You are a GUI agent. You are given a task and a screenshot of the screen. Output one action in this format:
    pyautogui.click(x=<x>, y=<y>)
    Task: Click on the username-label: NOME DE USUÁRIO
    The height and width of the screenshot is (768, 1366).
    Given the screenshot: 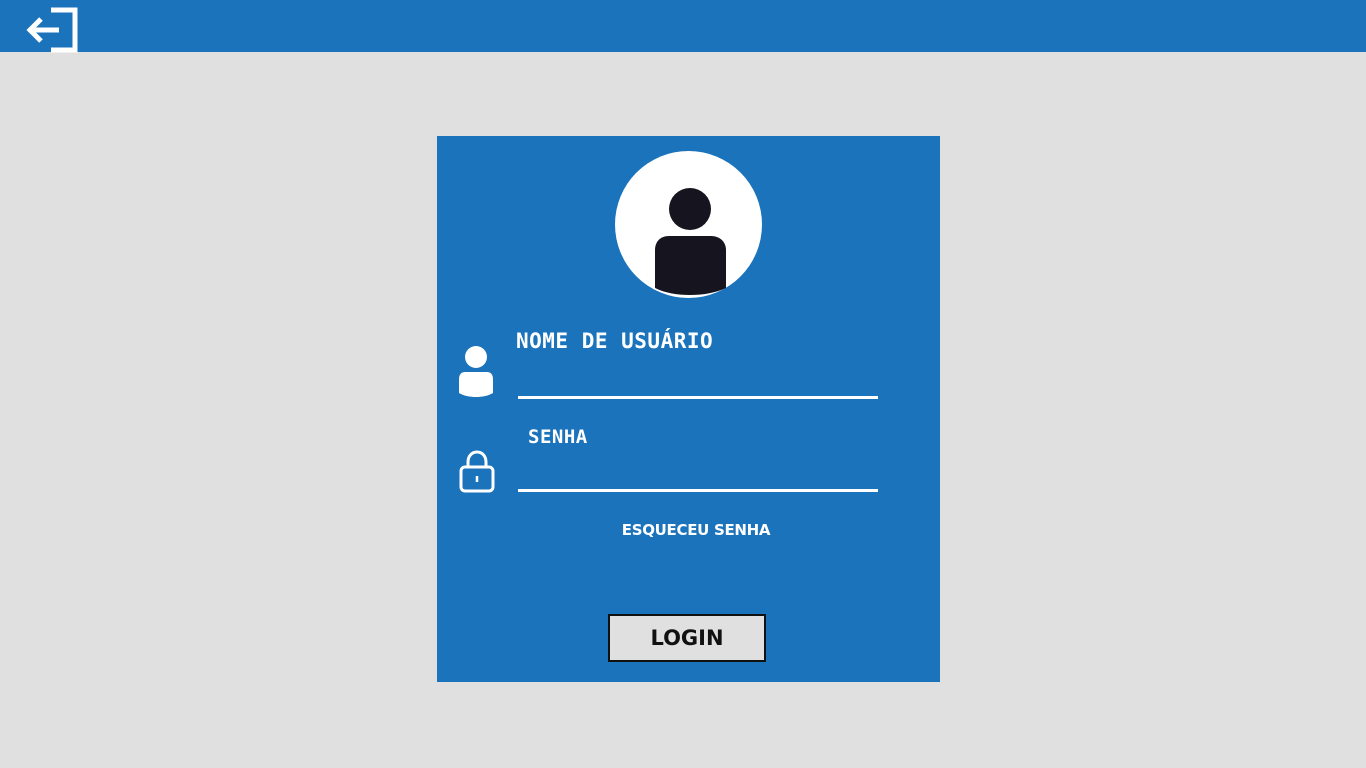 What is the action you would take?
    pyautogui.click(x=615, y=341)
    